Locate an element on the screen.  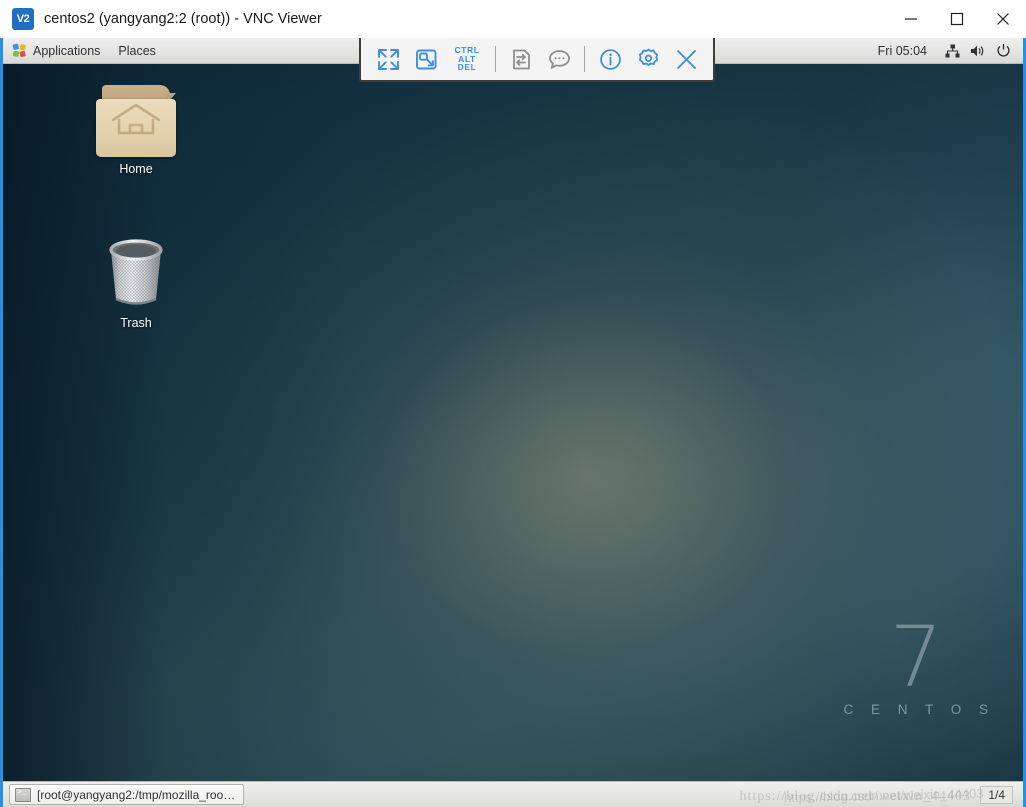
network-icon is located at coordinates (952, 51).